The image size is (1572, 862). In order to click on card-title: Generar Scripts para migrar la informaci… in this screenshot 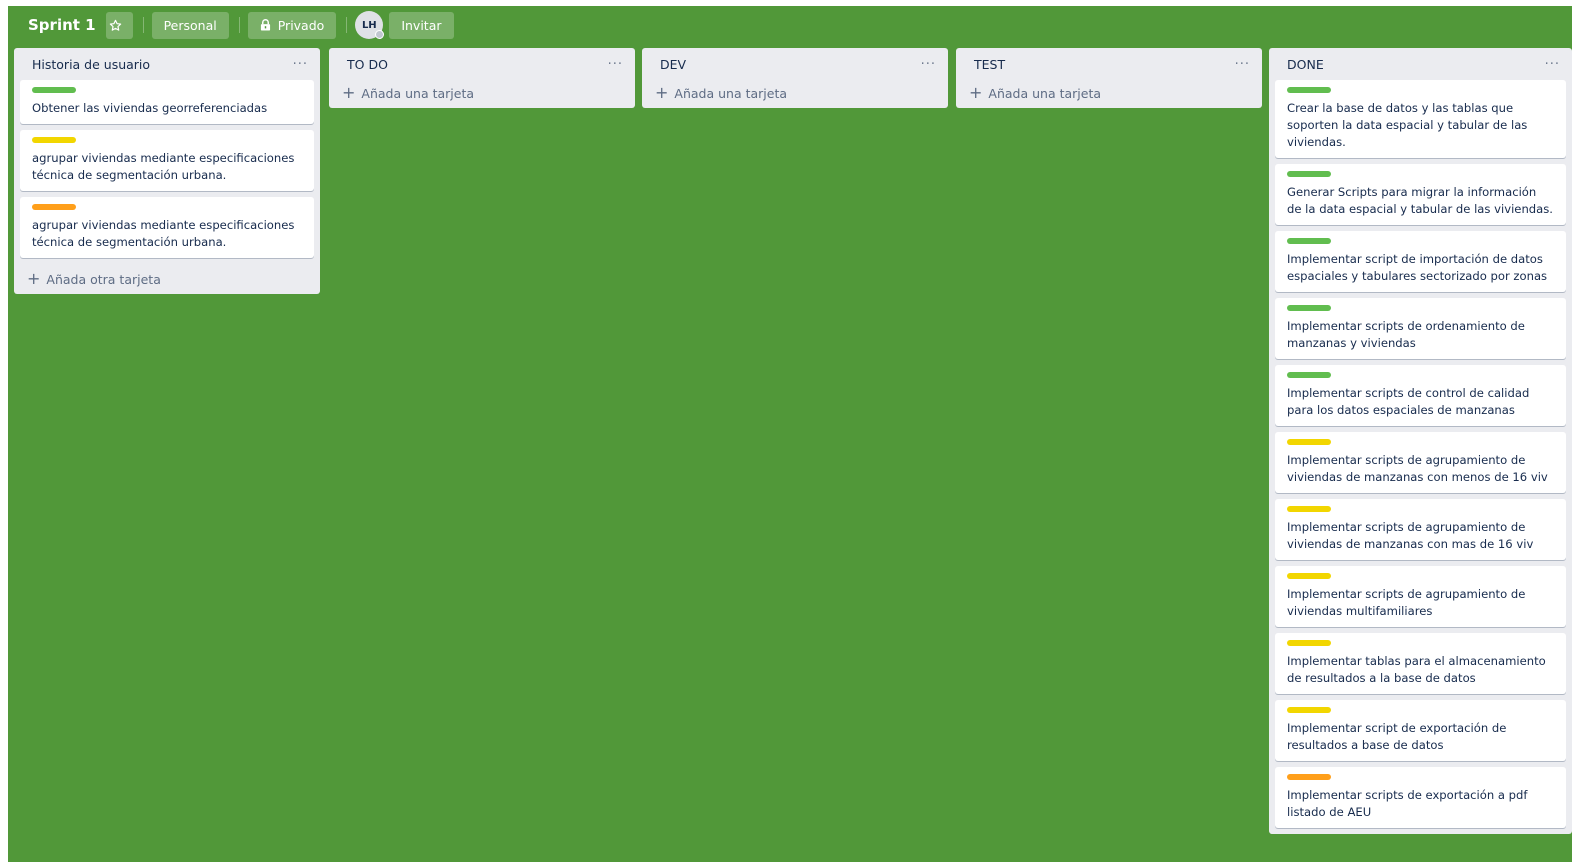, I will do `click(1420, 200)`.